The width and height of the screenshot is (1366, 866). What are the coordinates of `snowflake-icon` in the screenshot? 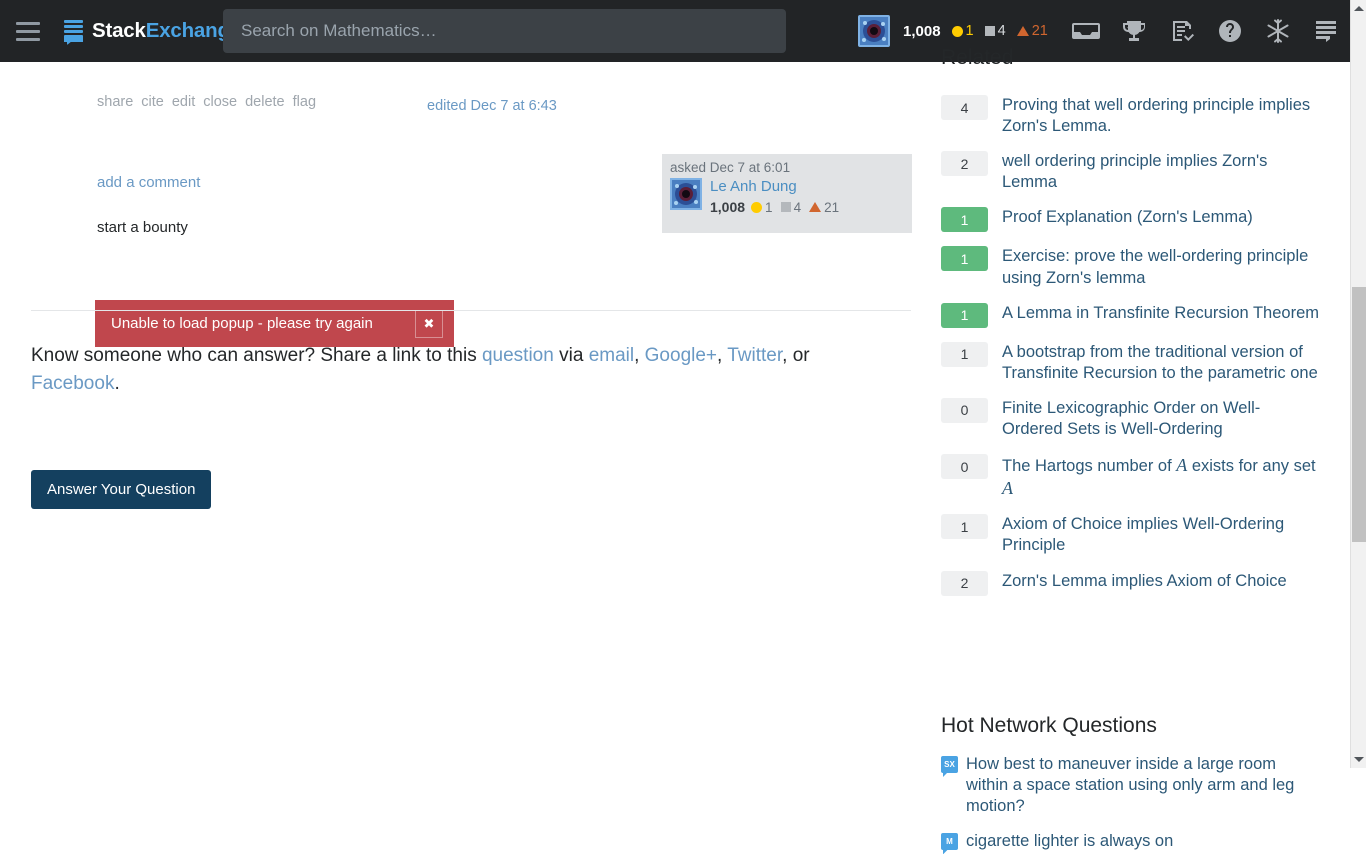 It's located at (1278, 31).